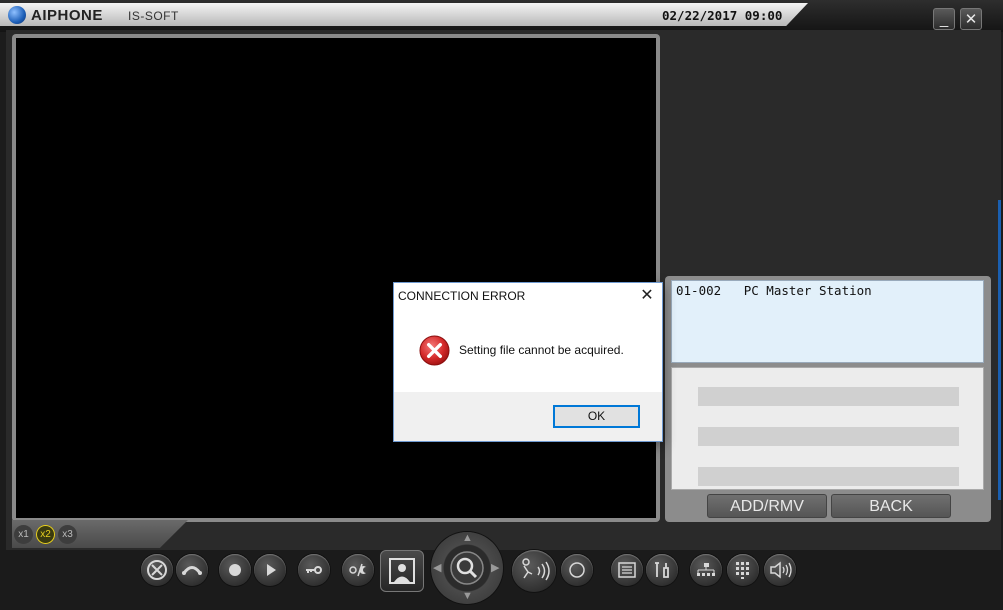 The width and height of the screenshot is (1003, 610). Describe the element at coordinates (999, 350) in the screenshot. I see `window-edge` at that location.